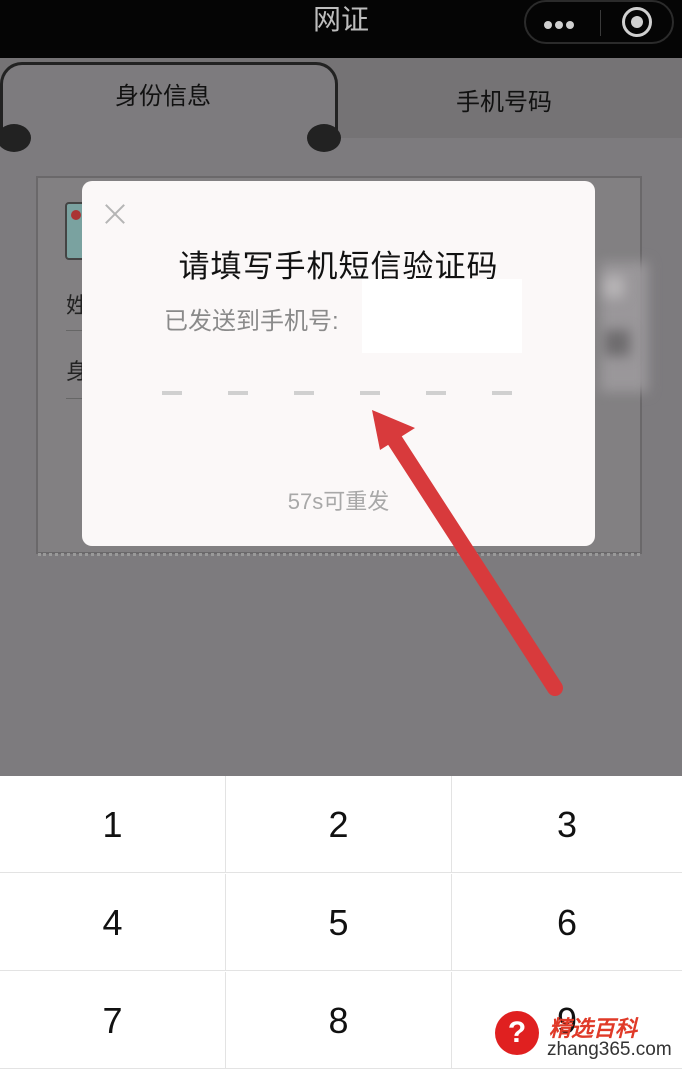  Describe the element at coordinates (442, 316) in the screenshot. I see `masked-phone-number` at that location.